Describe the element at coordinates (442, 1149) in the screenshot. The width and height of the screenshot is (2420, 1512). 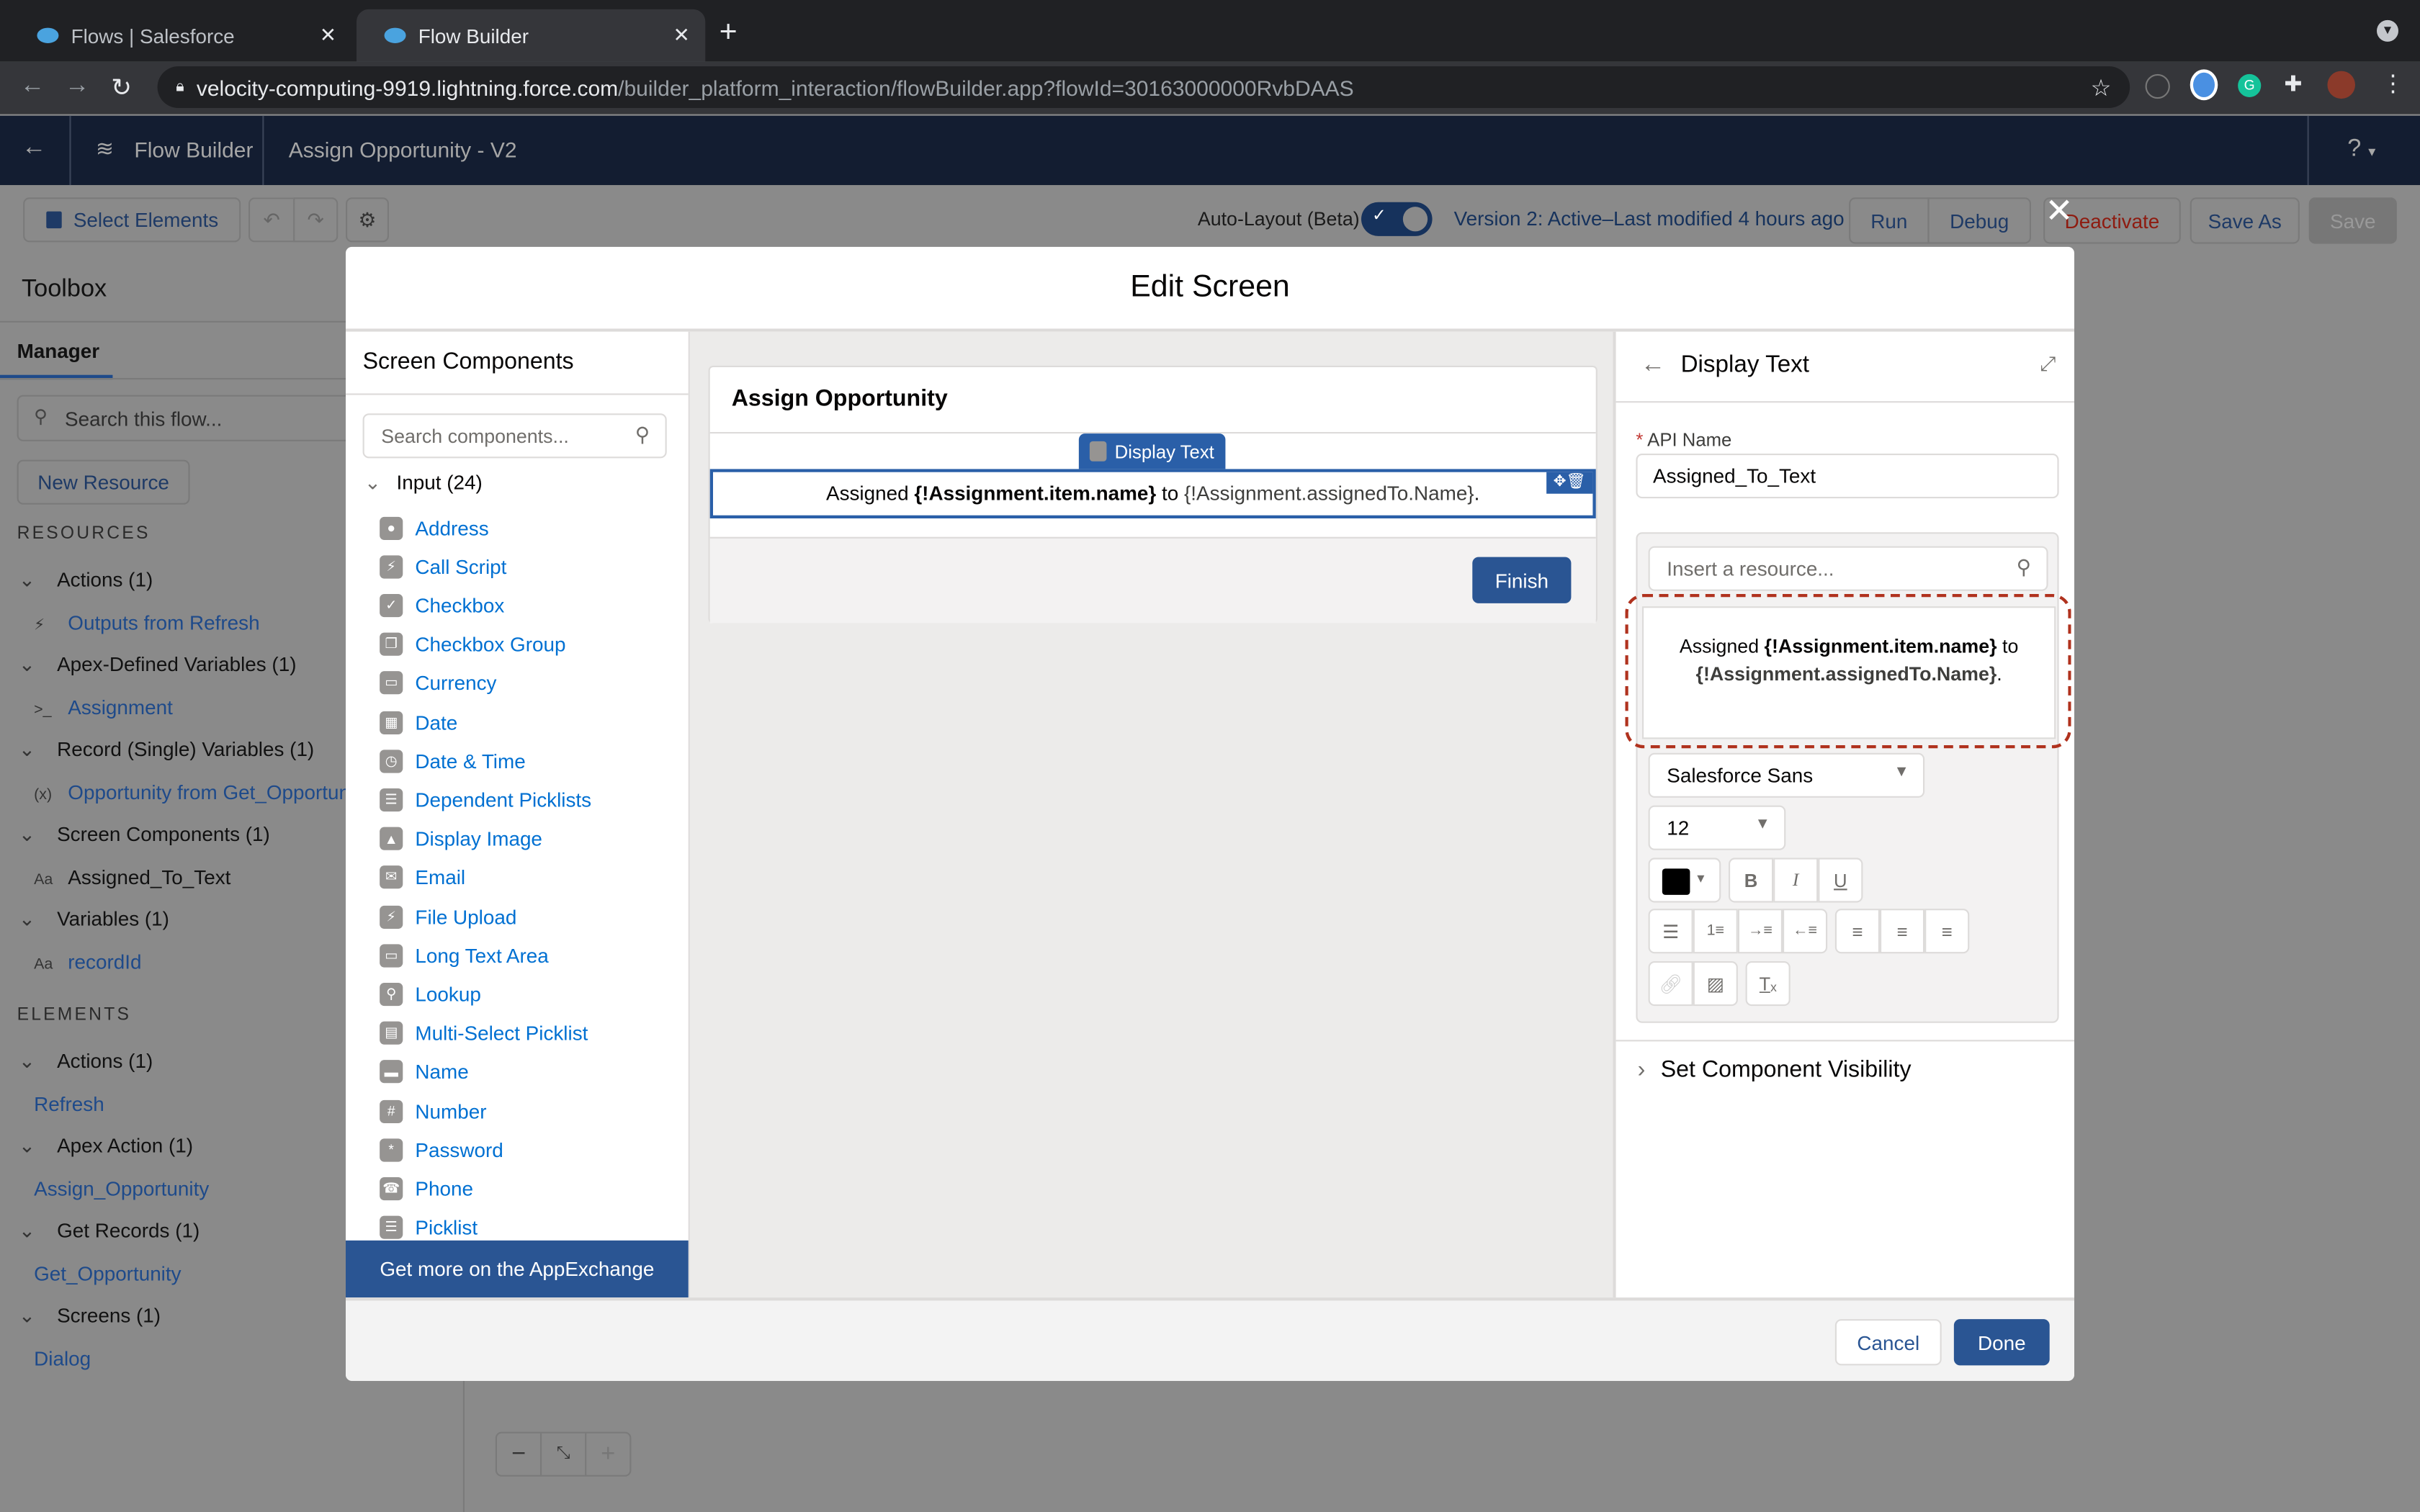
I see `component-item: * Password` at that location.